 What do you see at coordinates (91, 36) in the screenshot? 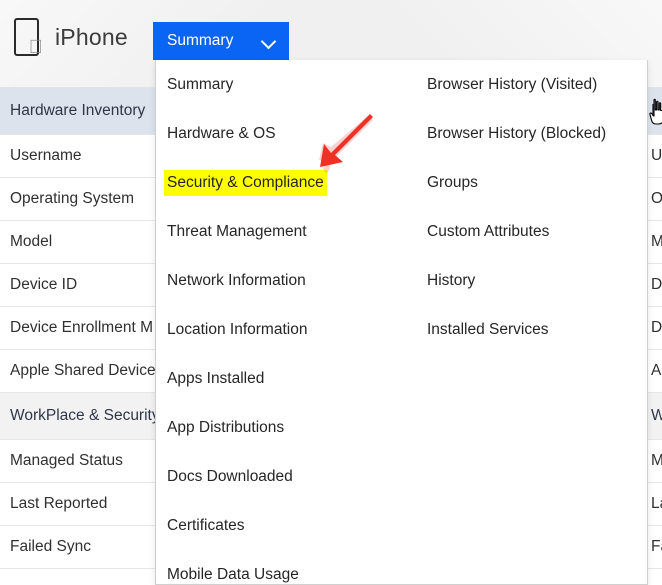
I see `page-title: iPhone` at bounding box center [91, 36].